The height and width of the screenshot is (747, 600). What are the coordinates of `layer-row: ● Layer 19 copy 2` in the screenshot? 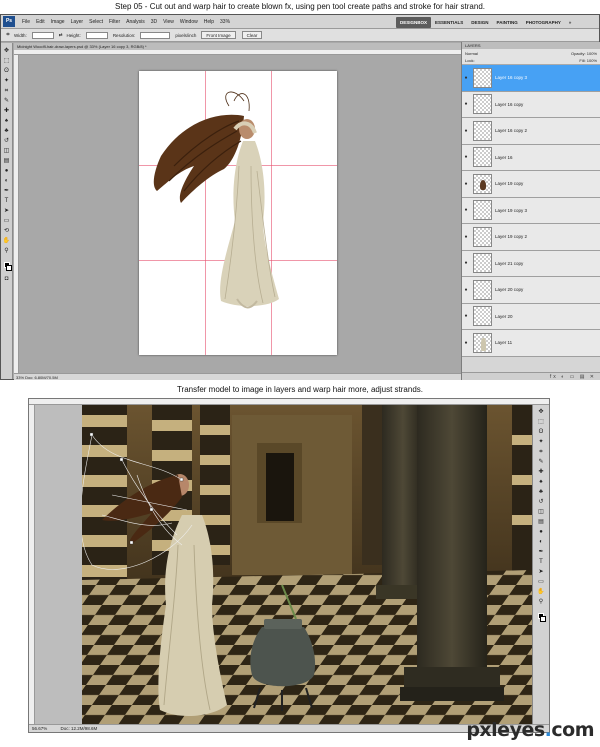 It's located at (531, 237).